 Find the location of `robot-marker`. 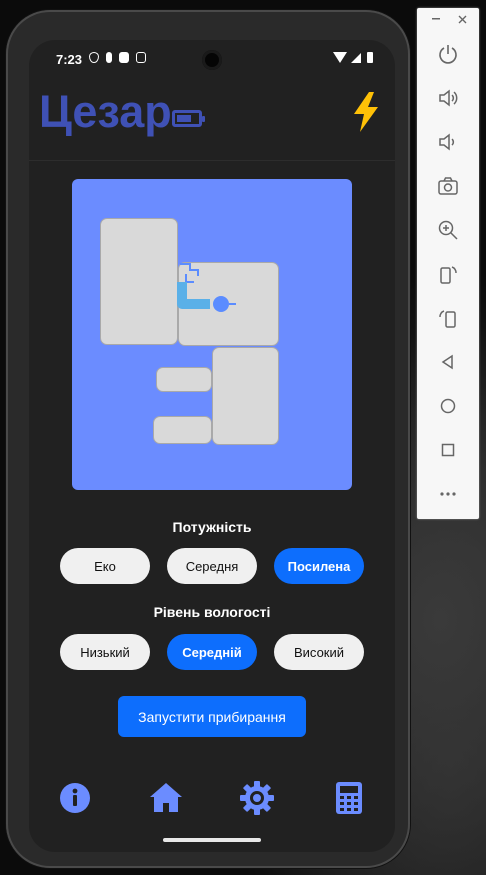

robot-marker is located at coordinates (221, 304).